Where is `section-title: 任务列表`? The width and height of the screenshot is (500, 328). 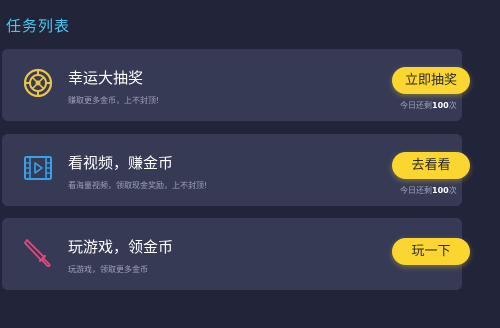
section-title: 任务列表 is located at coordinates (38, 26).